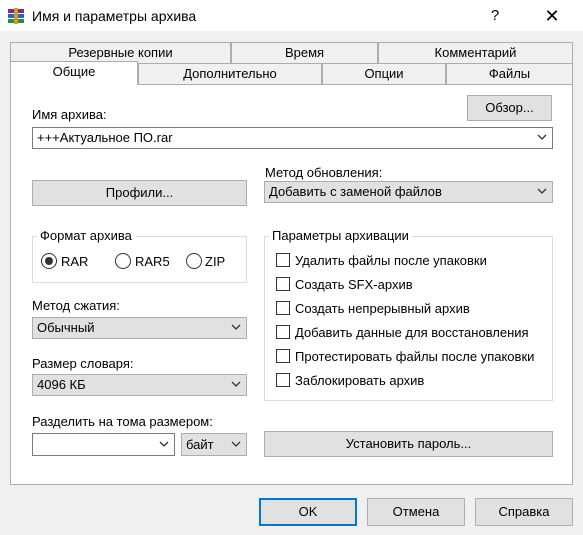 This screenshot has height=535, width=583. I want to click on checkbox-lock-archive, so click(283, 380).